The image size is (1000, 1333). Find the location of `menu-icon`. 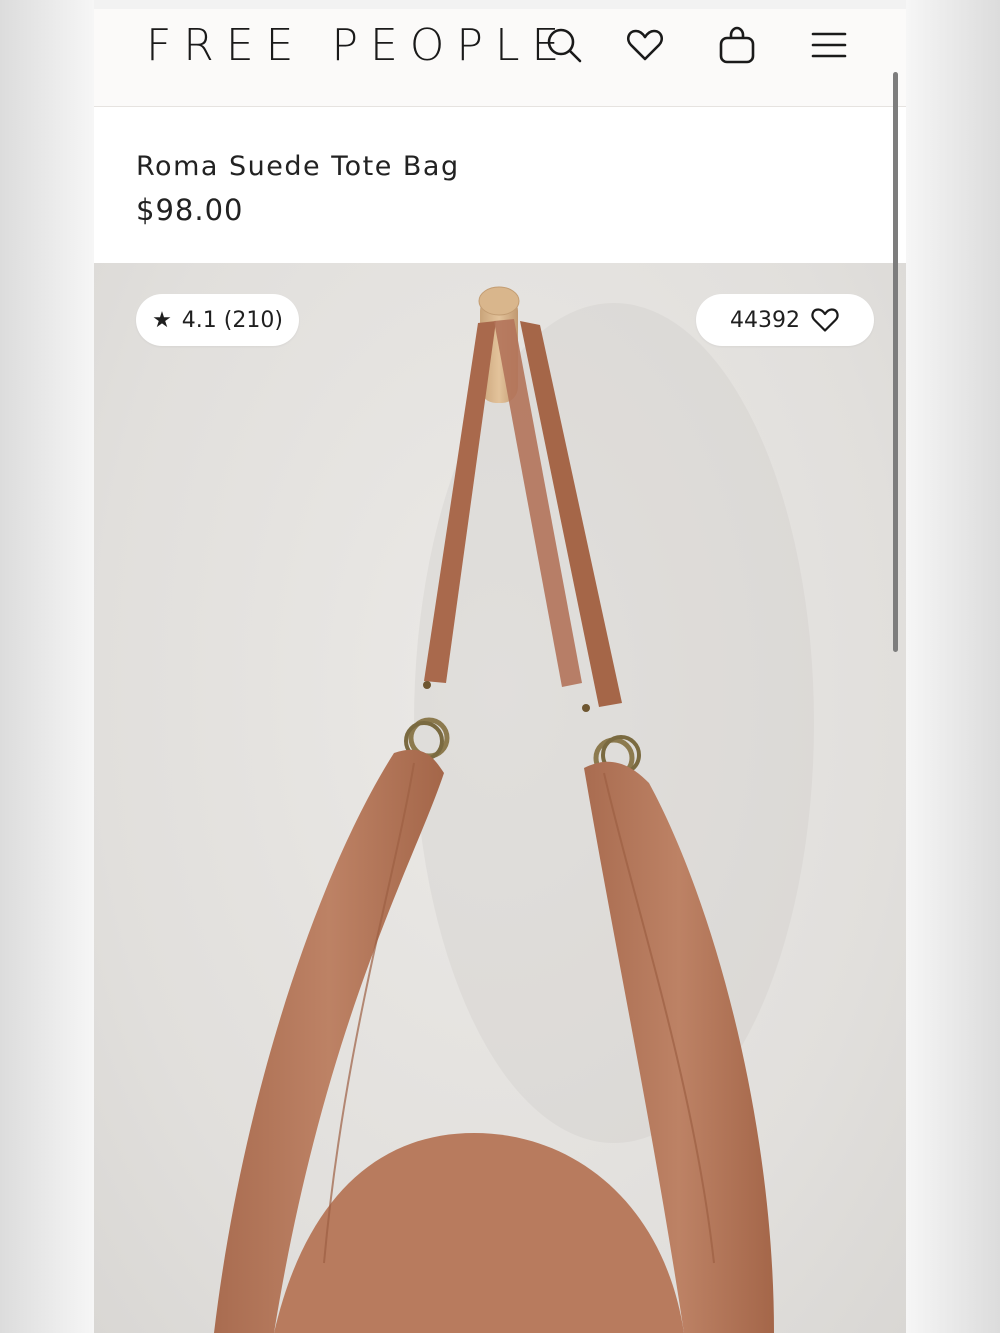

menu-icon is located at coordinates (829, 45).